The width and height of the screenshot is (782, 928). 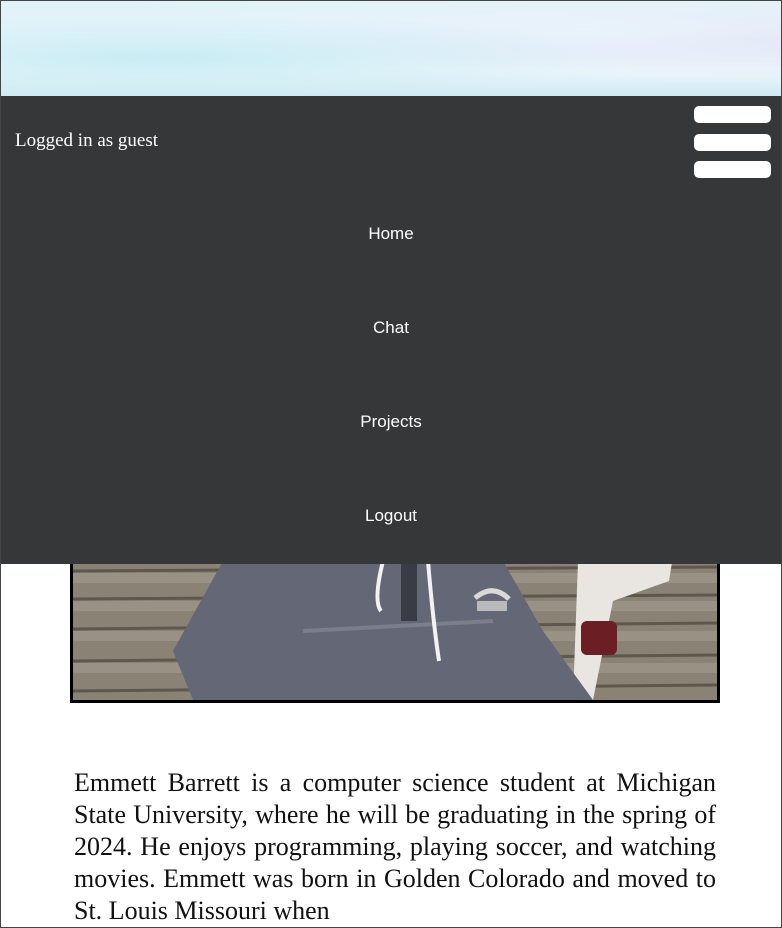 I want to click on hero-banner, so click(x=391, y=49).